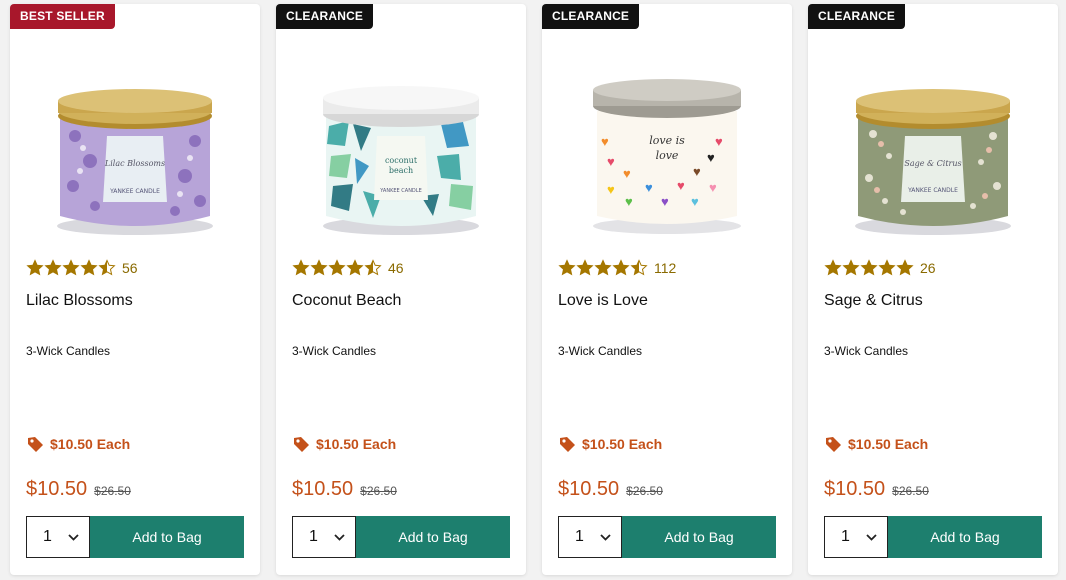 Image resolution: width=1066 pixels, height=580 pixels. Describe the element at coordinates (62, 16) in the screenshot. I see `badge: BEST SELLER` at that location.